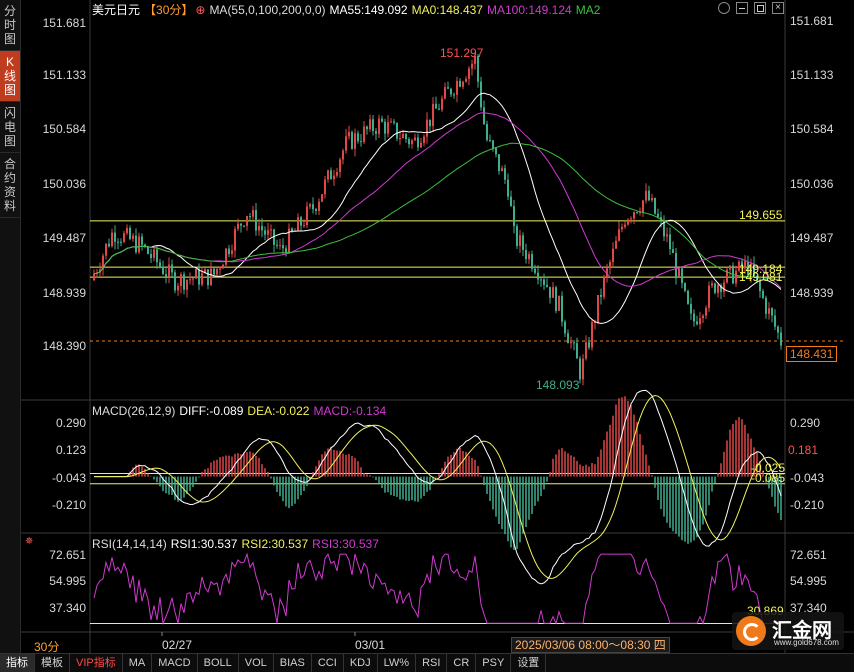  Describe the element at coordinates (293, 663) in the screenshot. I see `tab-bias: BIAS` at that location.